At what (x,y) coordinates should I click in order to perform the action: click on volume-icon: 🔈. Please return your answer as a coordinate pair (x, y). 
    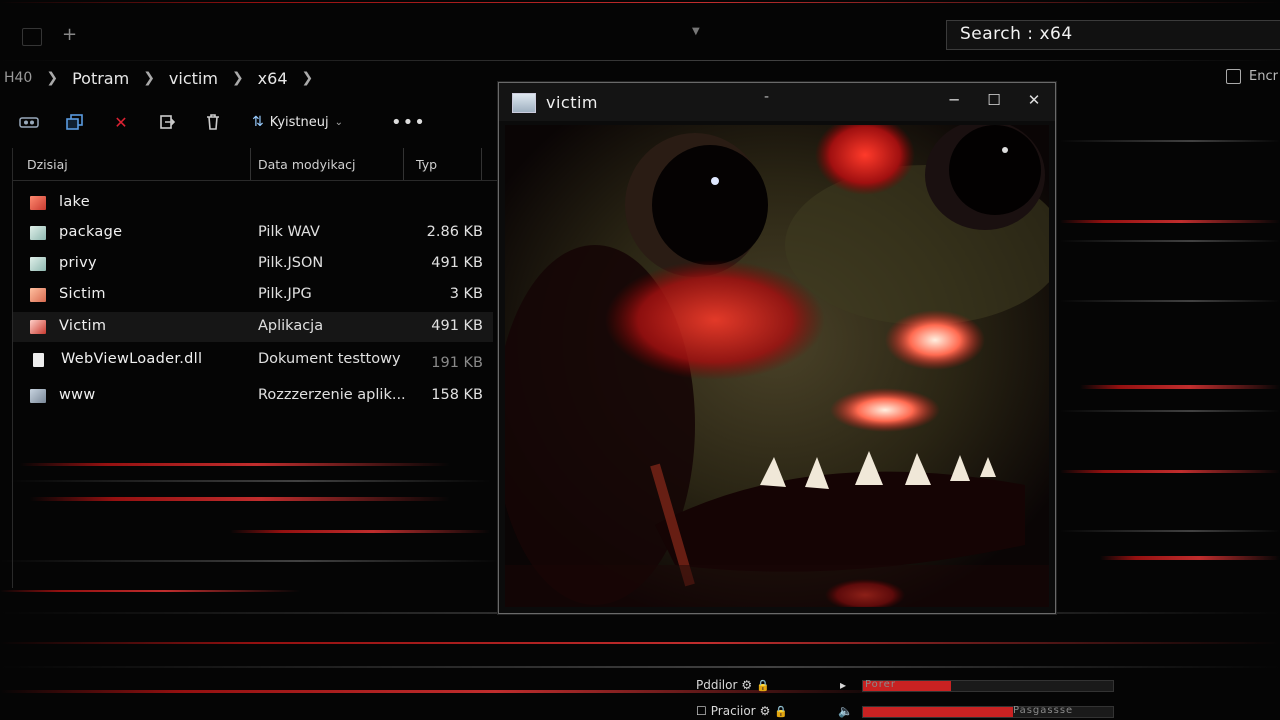
    Looking at the image, I should click on (845, 711).